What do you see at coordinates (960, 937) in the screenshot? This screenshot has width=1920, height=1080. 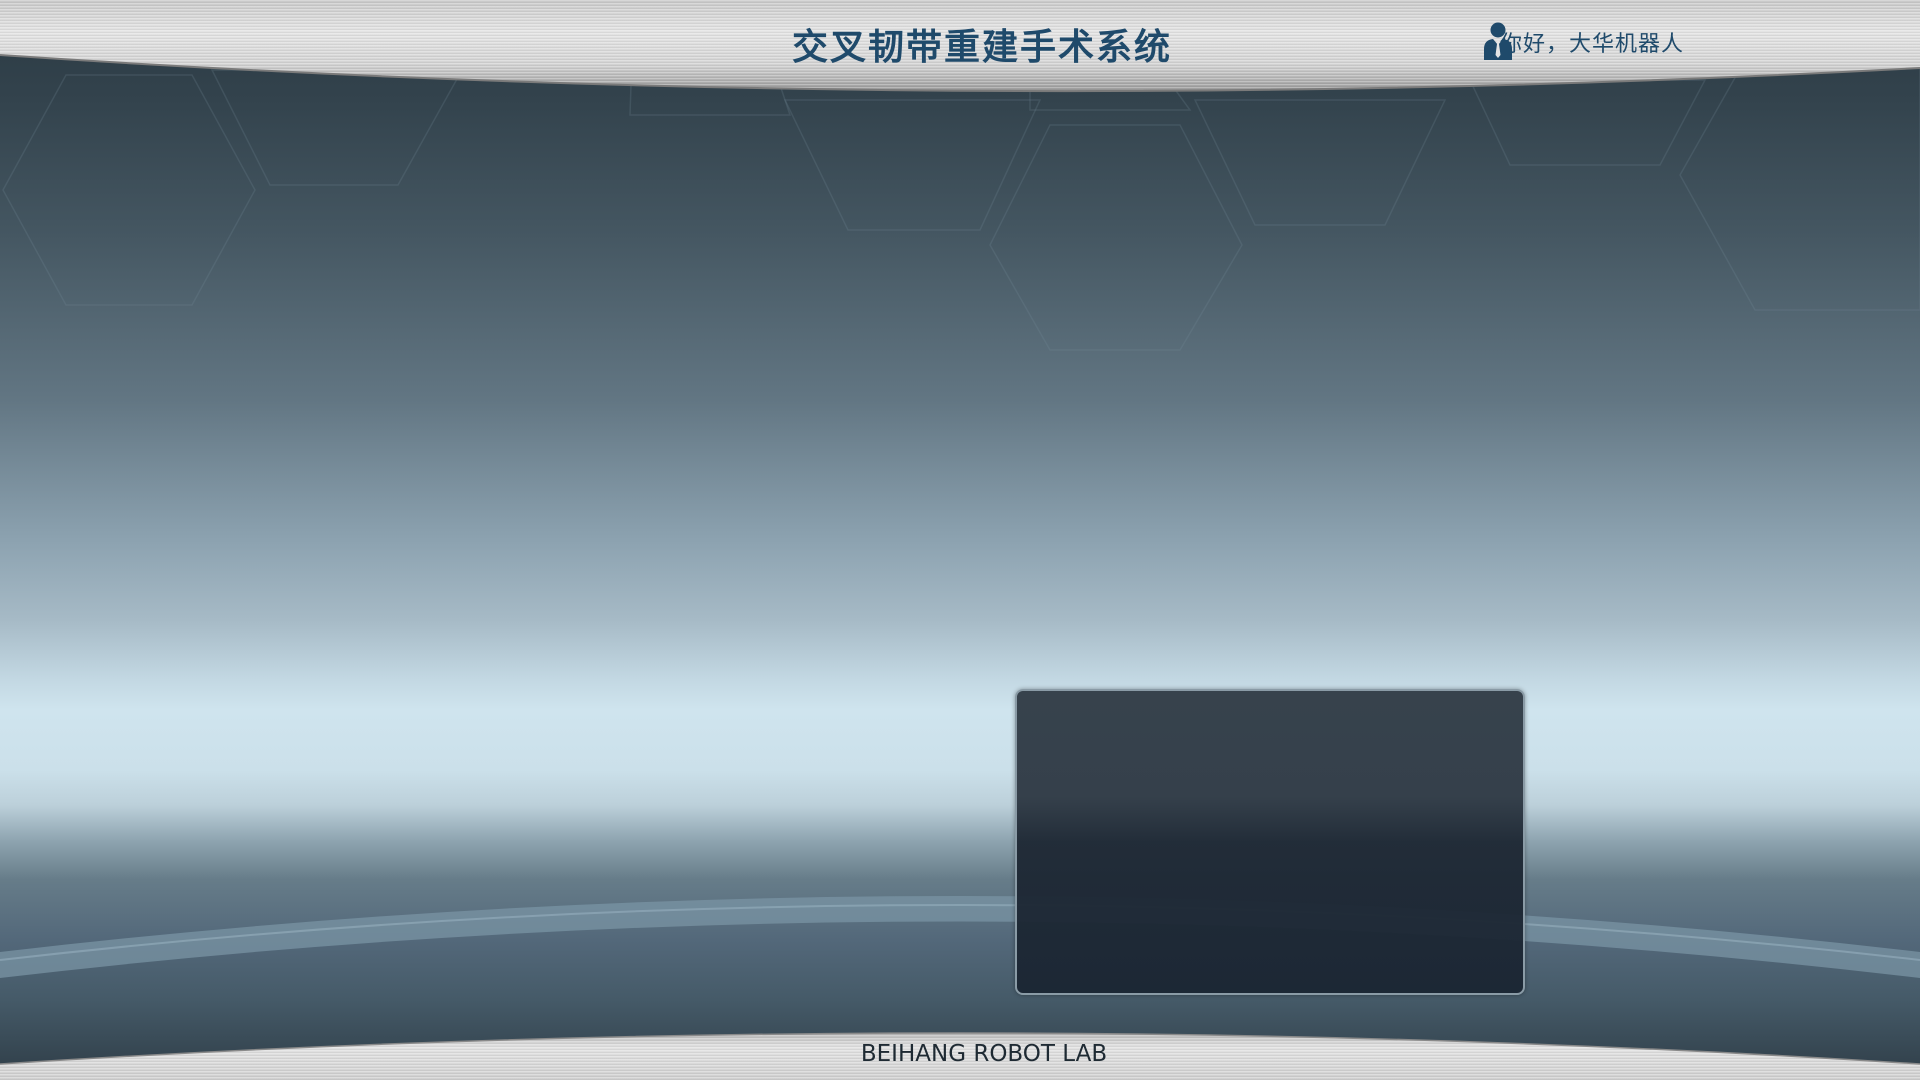 I see `horizon-arc-decoration` at bounding box center [960, 937].